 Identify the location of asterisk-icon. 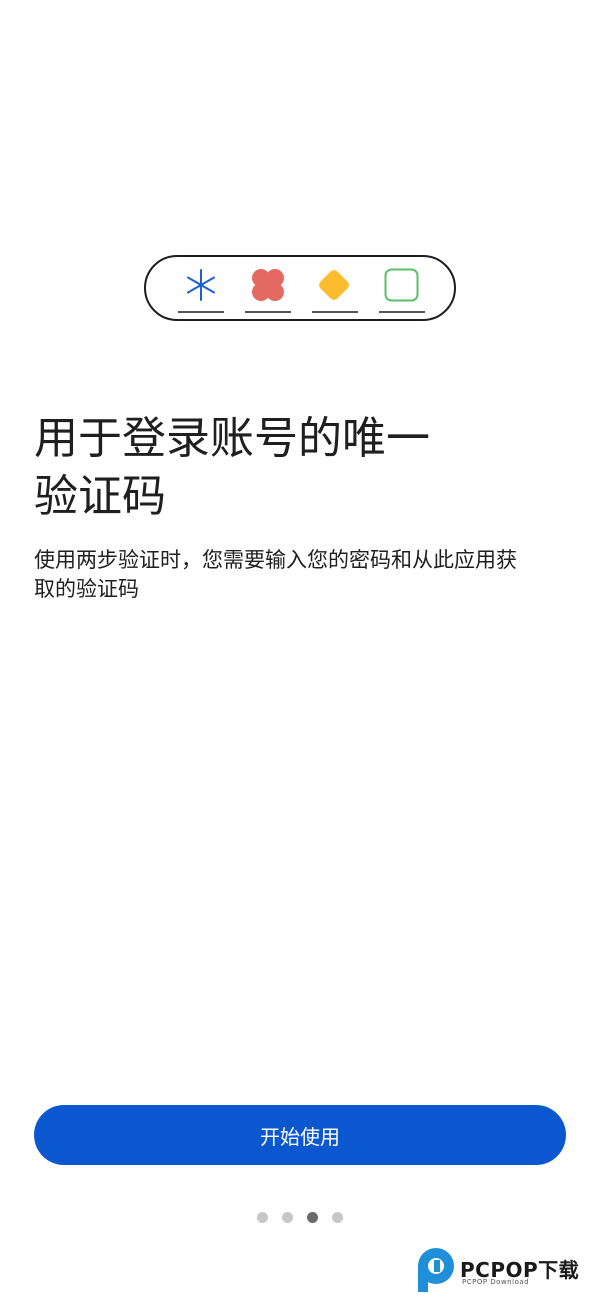
(201, 285).